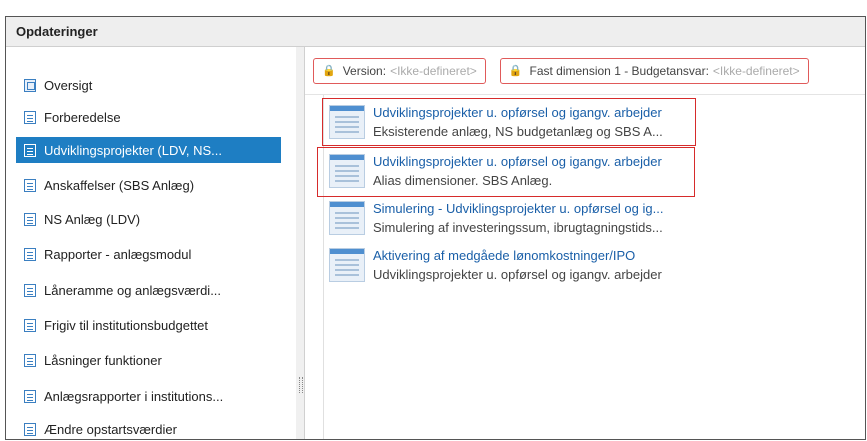  Describe the element at coordinates (619, 70) in the screenshot. I see `filter-label: Fast dimension 1 - Budgetansvar:` at that location.